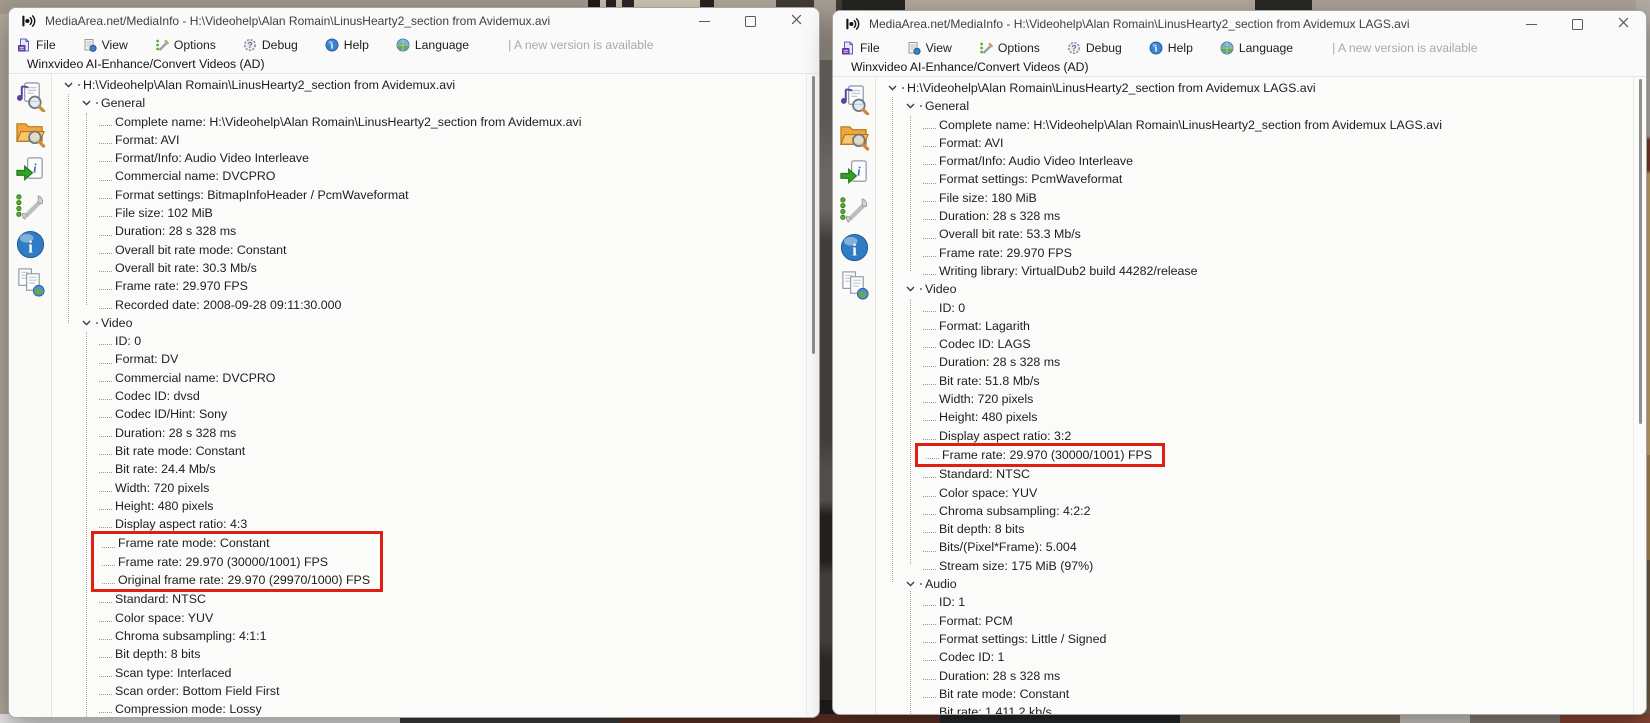  Describe the element at coordinates (1265, 639) in the screenshot. I see `tree-leaf-row: Format settings: Little / Signed` at that location.